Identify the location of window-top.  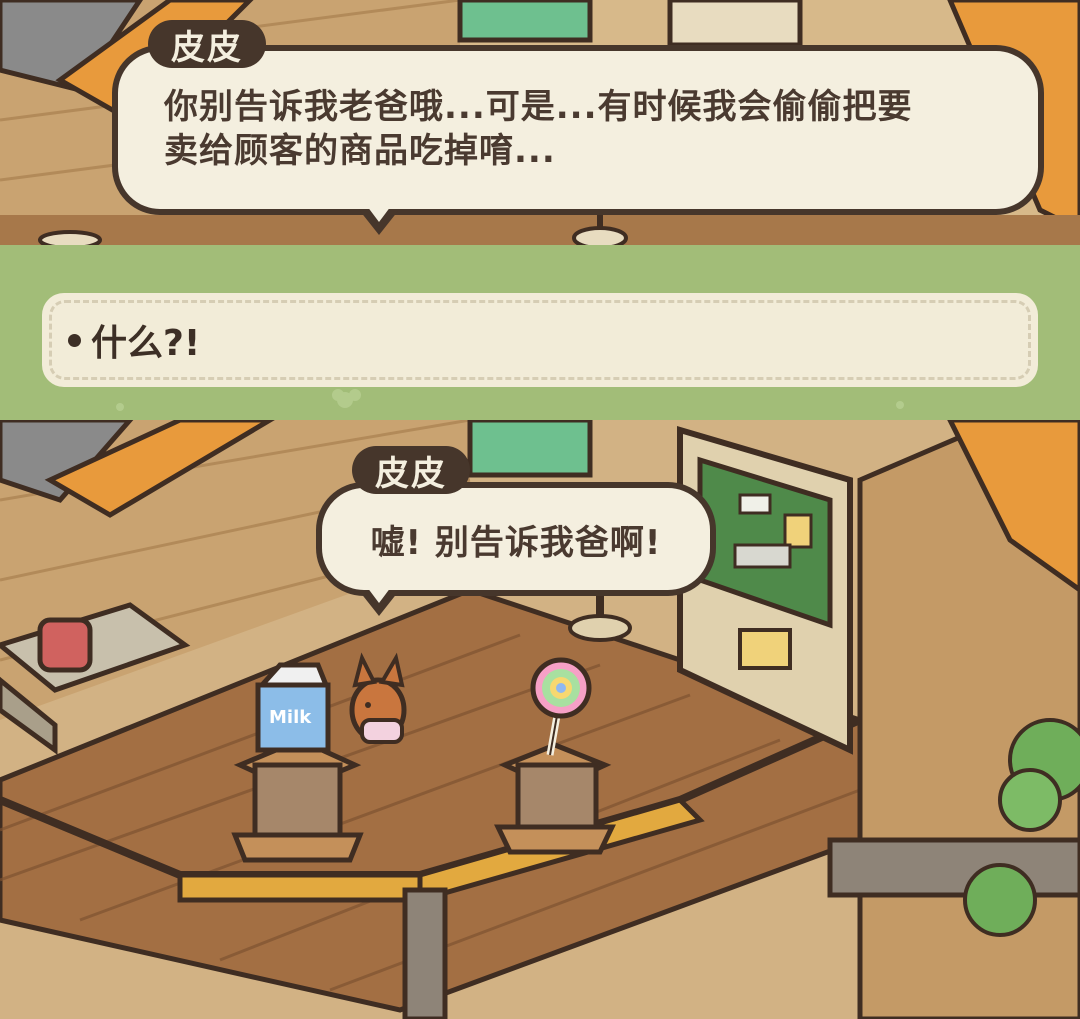
(525, 21).